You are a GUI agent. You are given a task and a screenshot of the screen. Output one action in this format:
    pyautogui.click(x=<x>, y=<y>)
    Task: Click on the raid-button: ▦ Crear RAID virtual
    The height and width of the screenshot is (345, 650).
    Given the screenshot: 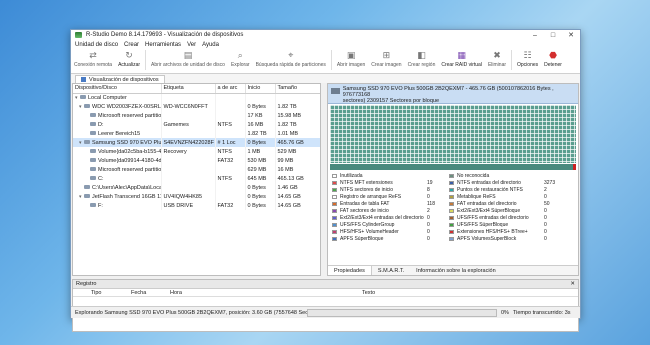 What is the action you would take?
    pyautogui.click(x=461, y=59)
    